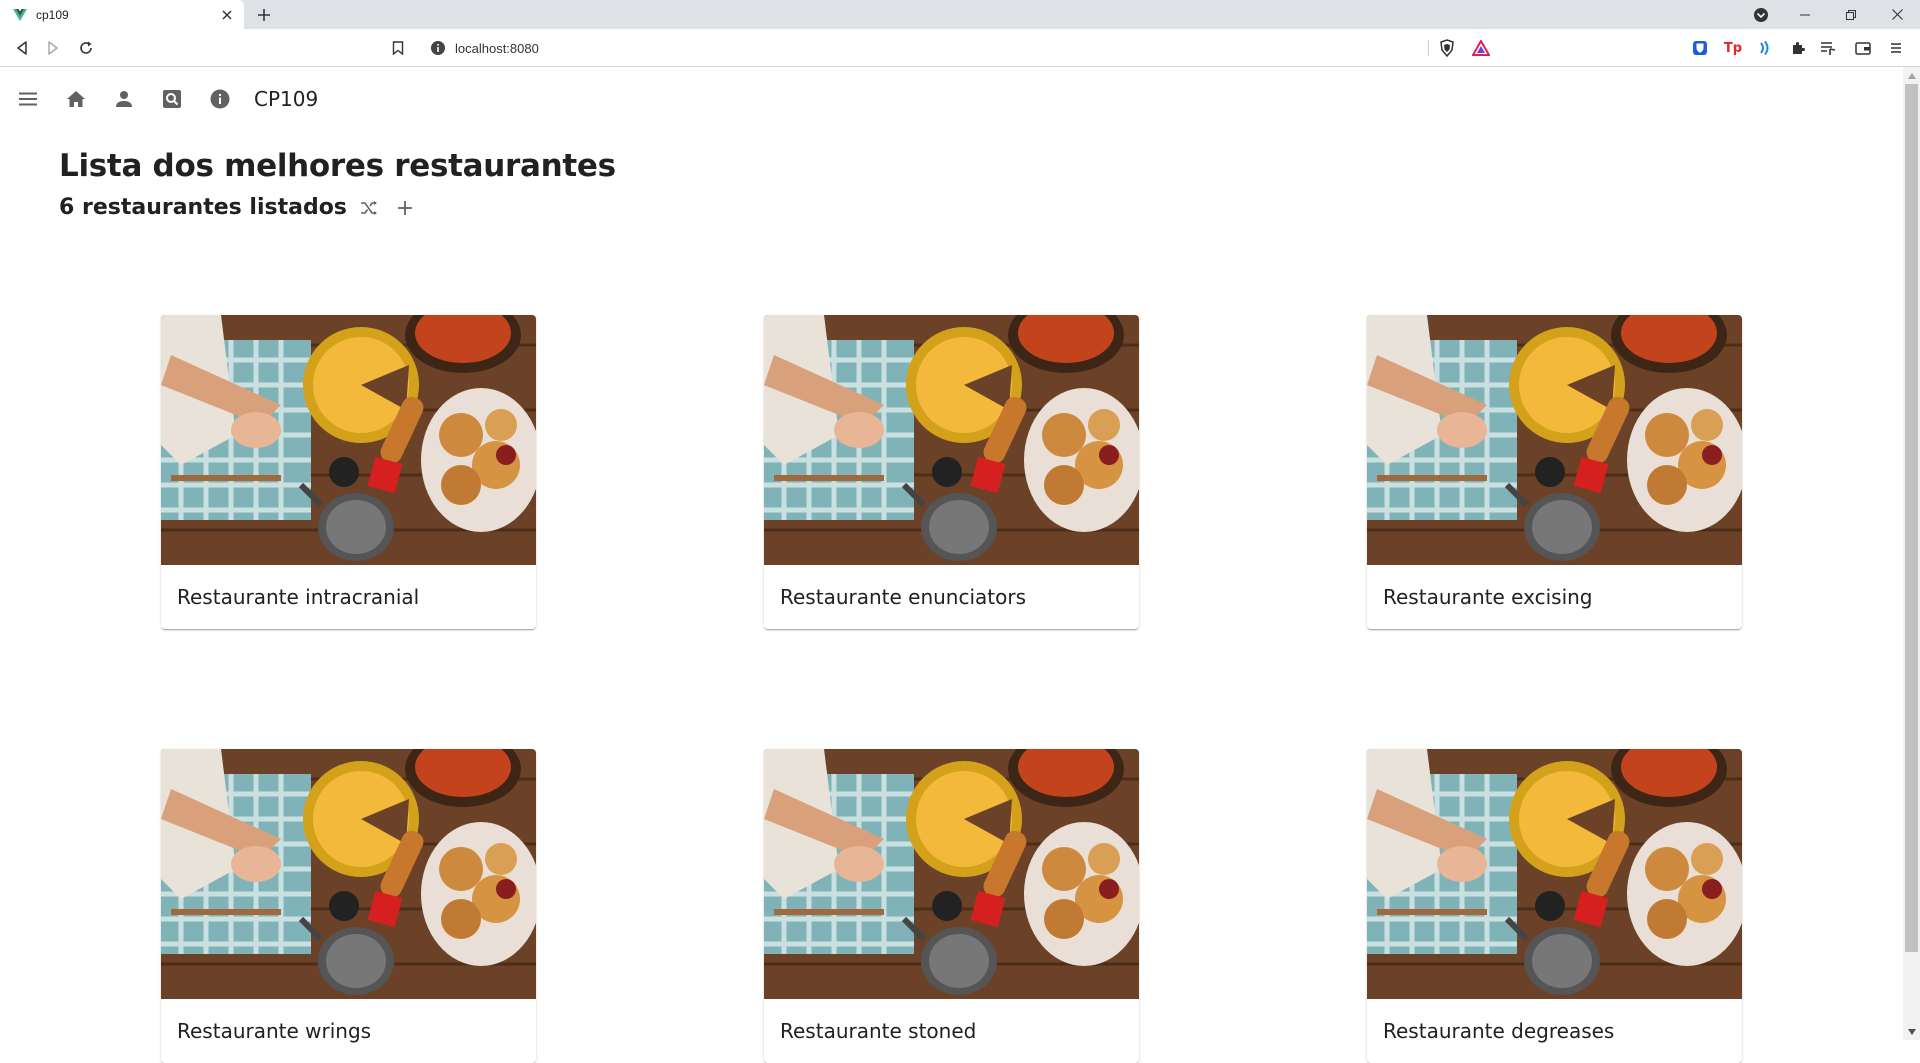 This screenshot has width=1920, height=1063. What do you see at coordinates (950, 99) in the screenshot?
I see `app-bar: CP109` at bounding box center [950, 99].